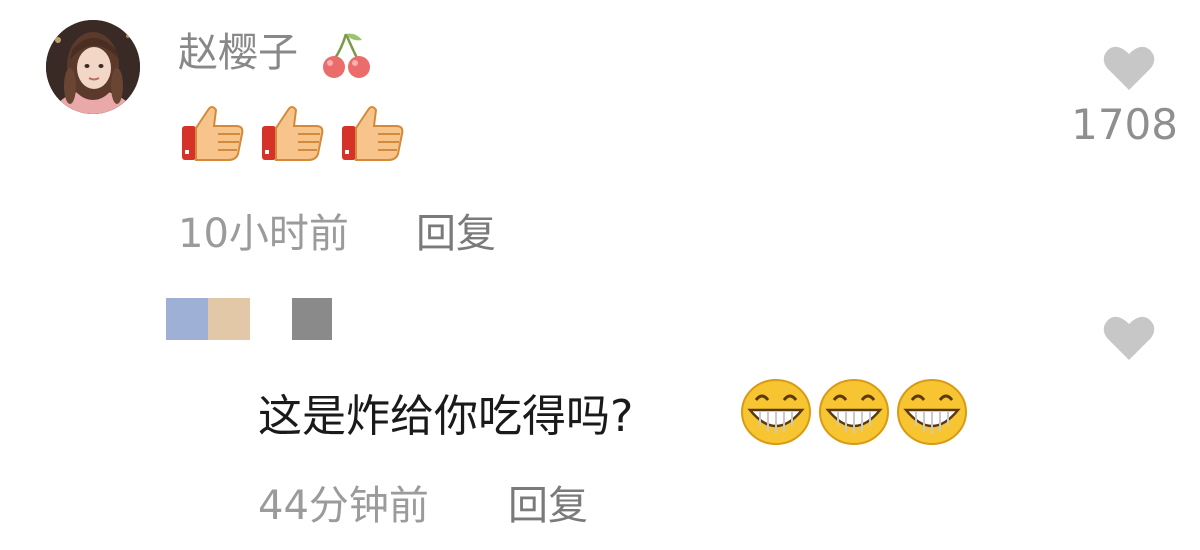 The width and height of the screenshot is (1200, 550). I want to click on avatar, so click(93, 67).